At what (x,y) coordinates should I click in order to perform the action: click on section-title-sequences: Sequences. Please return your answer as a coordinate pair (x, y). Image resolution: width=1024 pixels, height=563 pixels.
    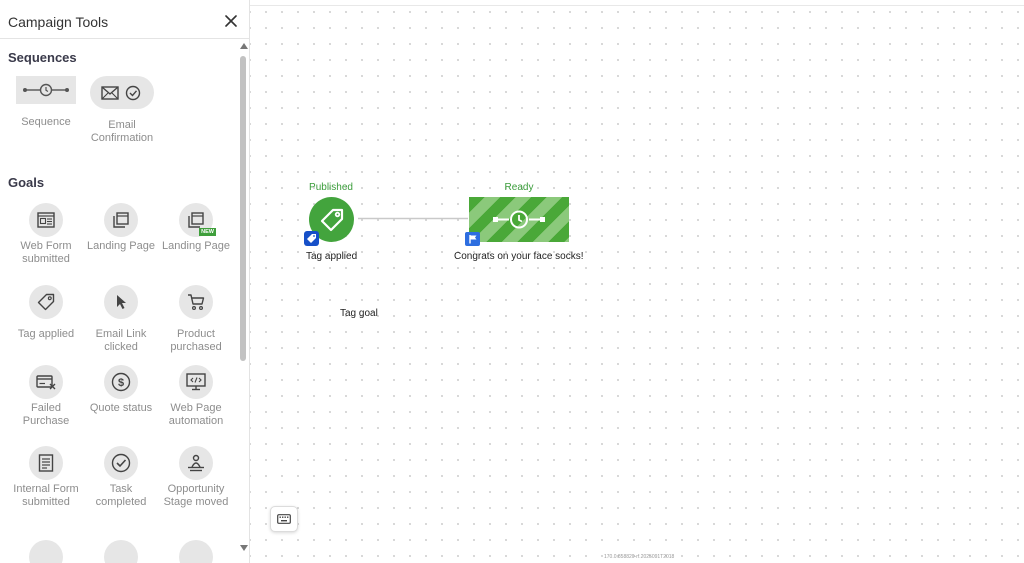
    Looking at the image, I should click on (42, 57).